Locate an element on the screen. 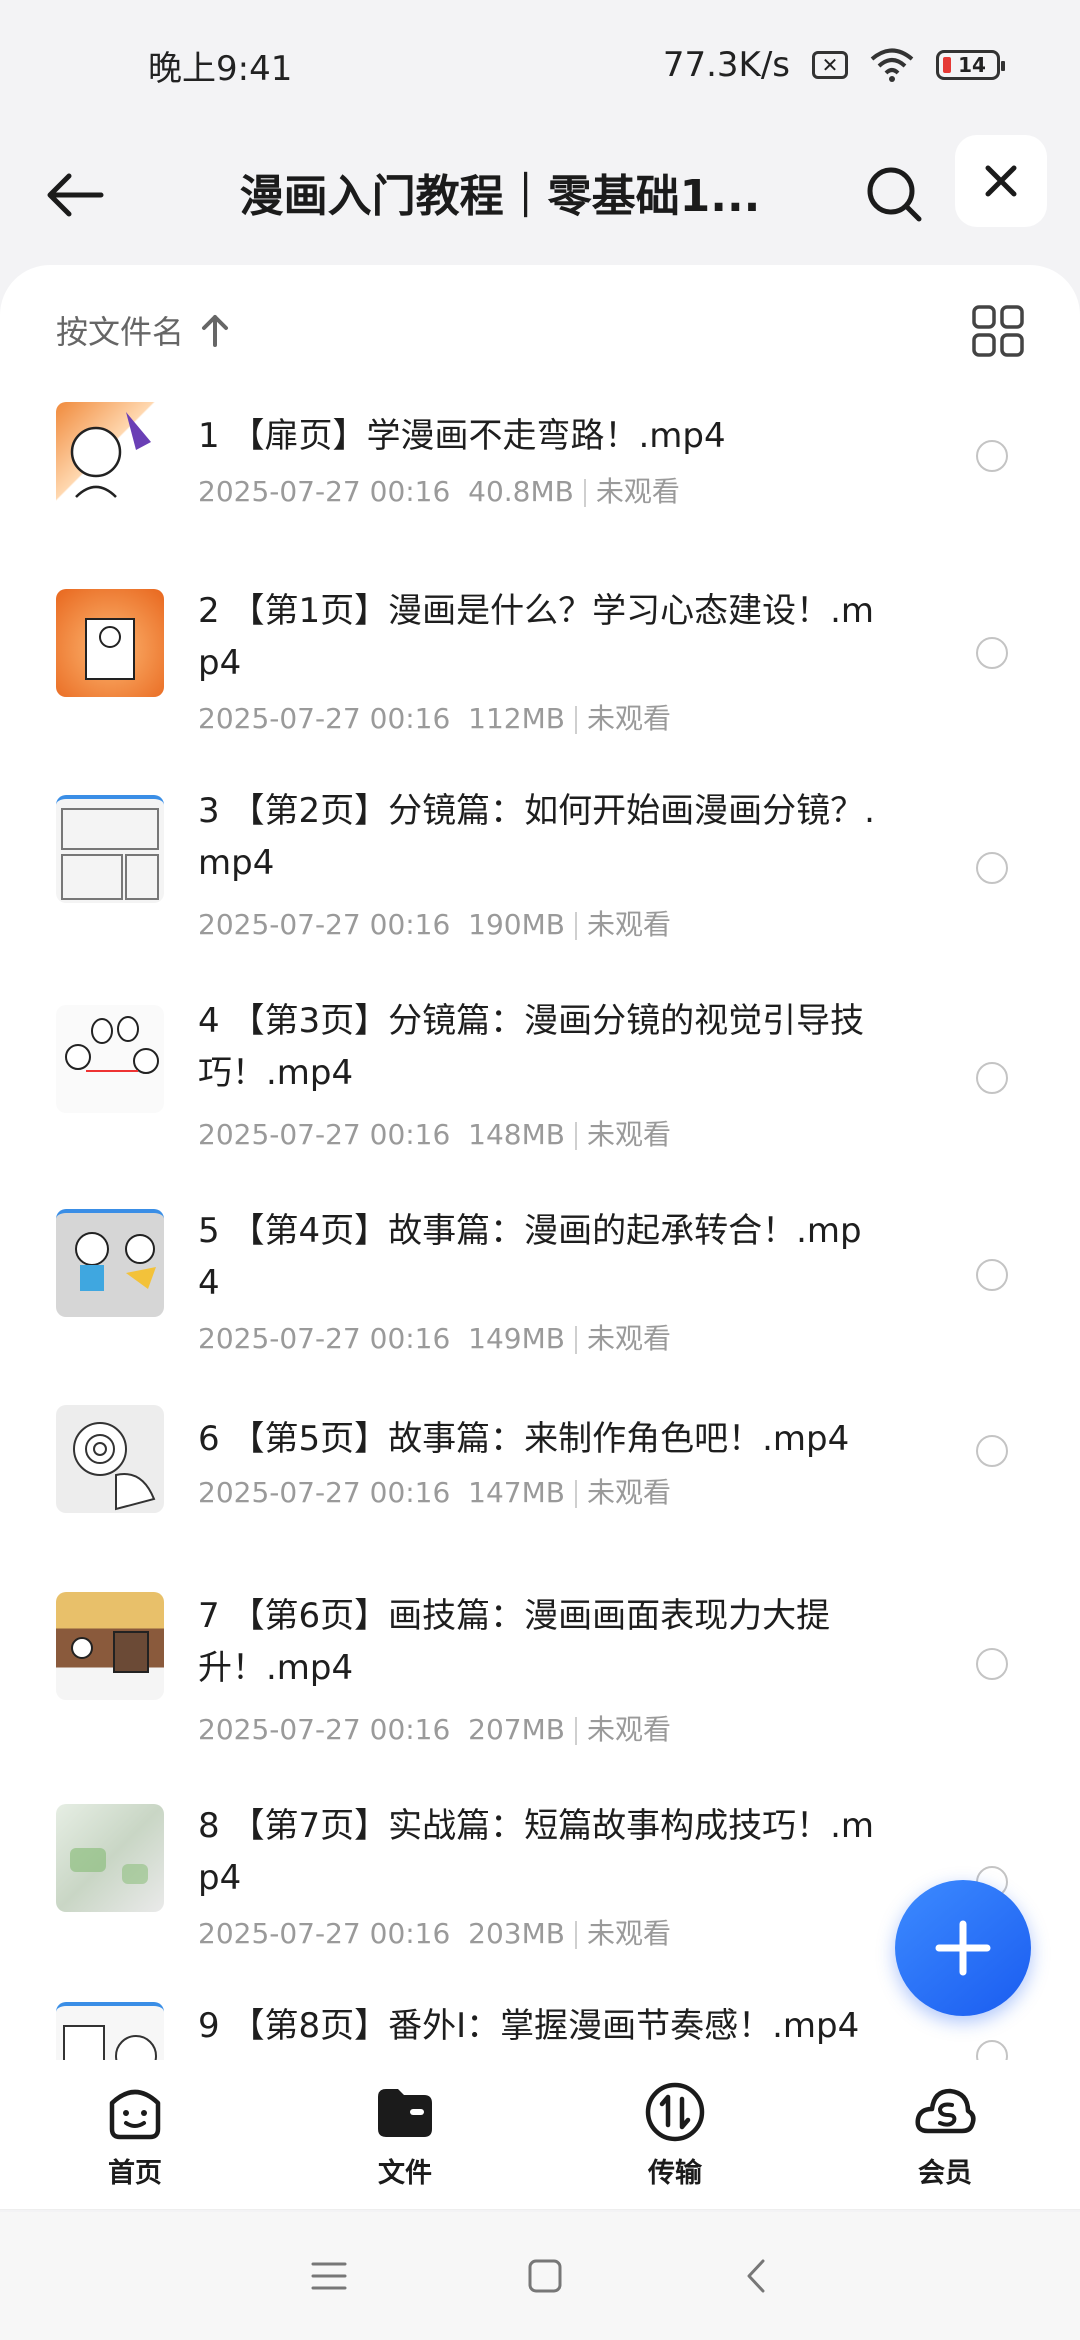  file-meta: 2025-07-27 00:16 40.8MB 未观看 is located at coordinates (439, 490).